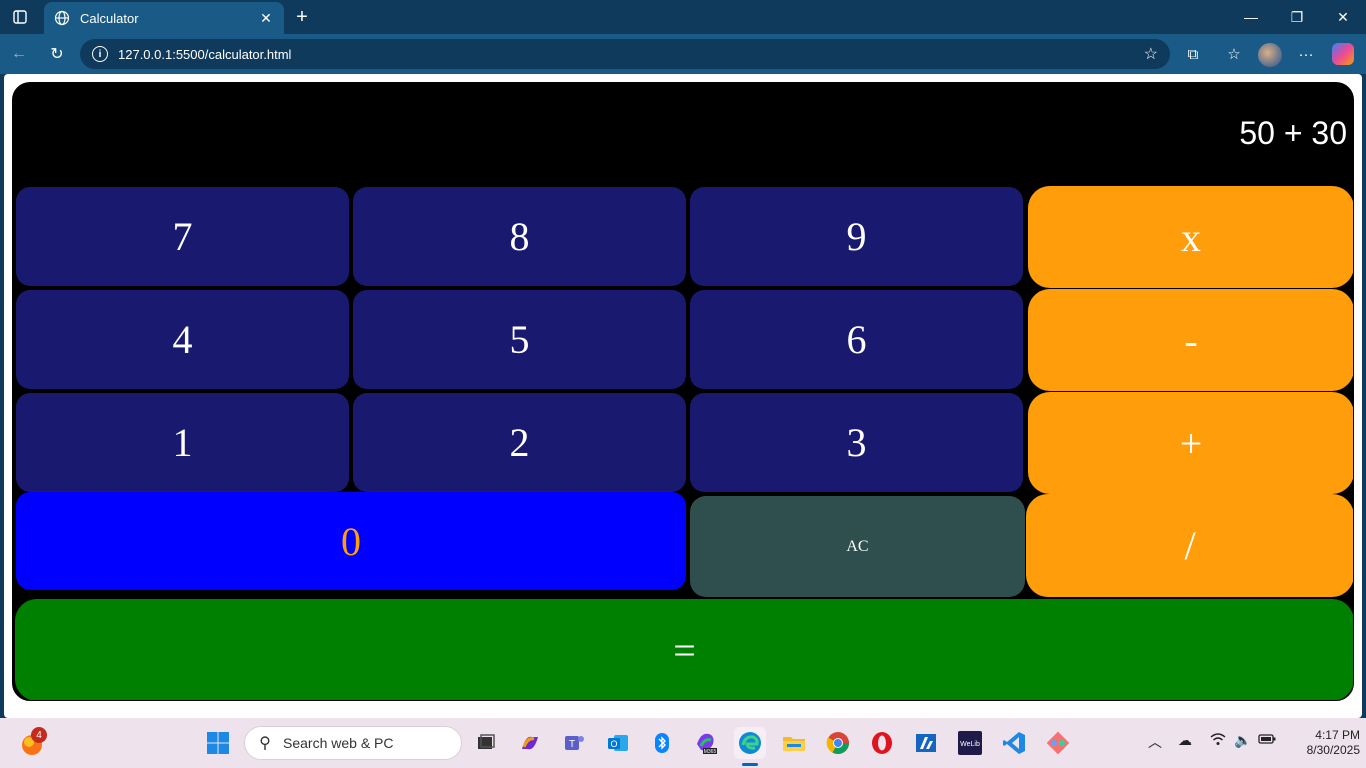 Image resolution: width=1366 pixels, height=768 pixels. Describe the element at coordinates (1234, 54) in the screenshot. I see `favorites-icon: ☆` at that location.